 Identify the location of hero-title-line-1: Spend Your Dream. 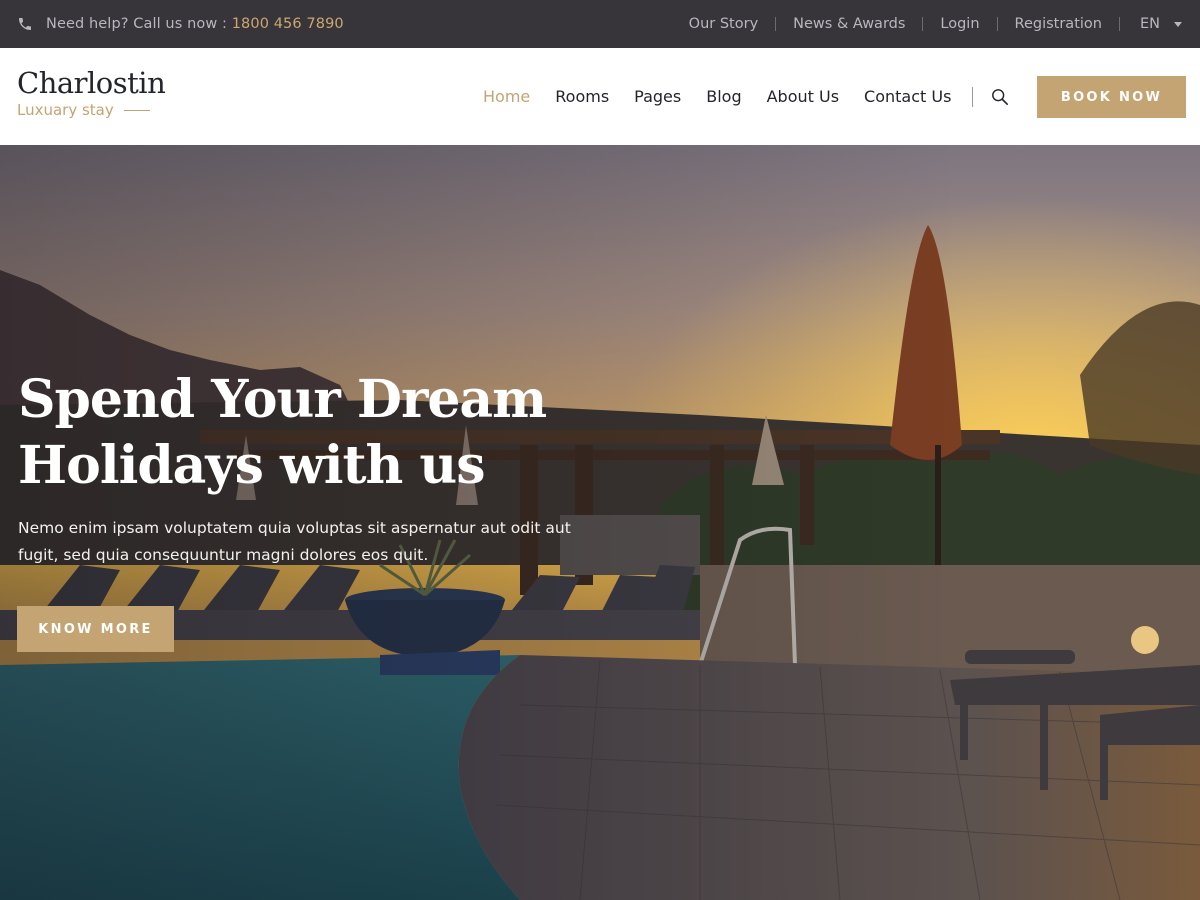
(282, 399).